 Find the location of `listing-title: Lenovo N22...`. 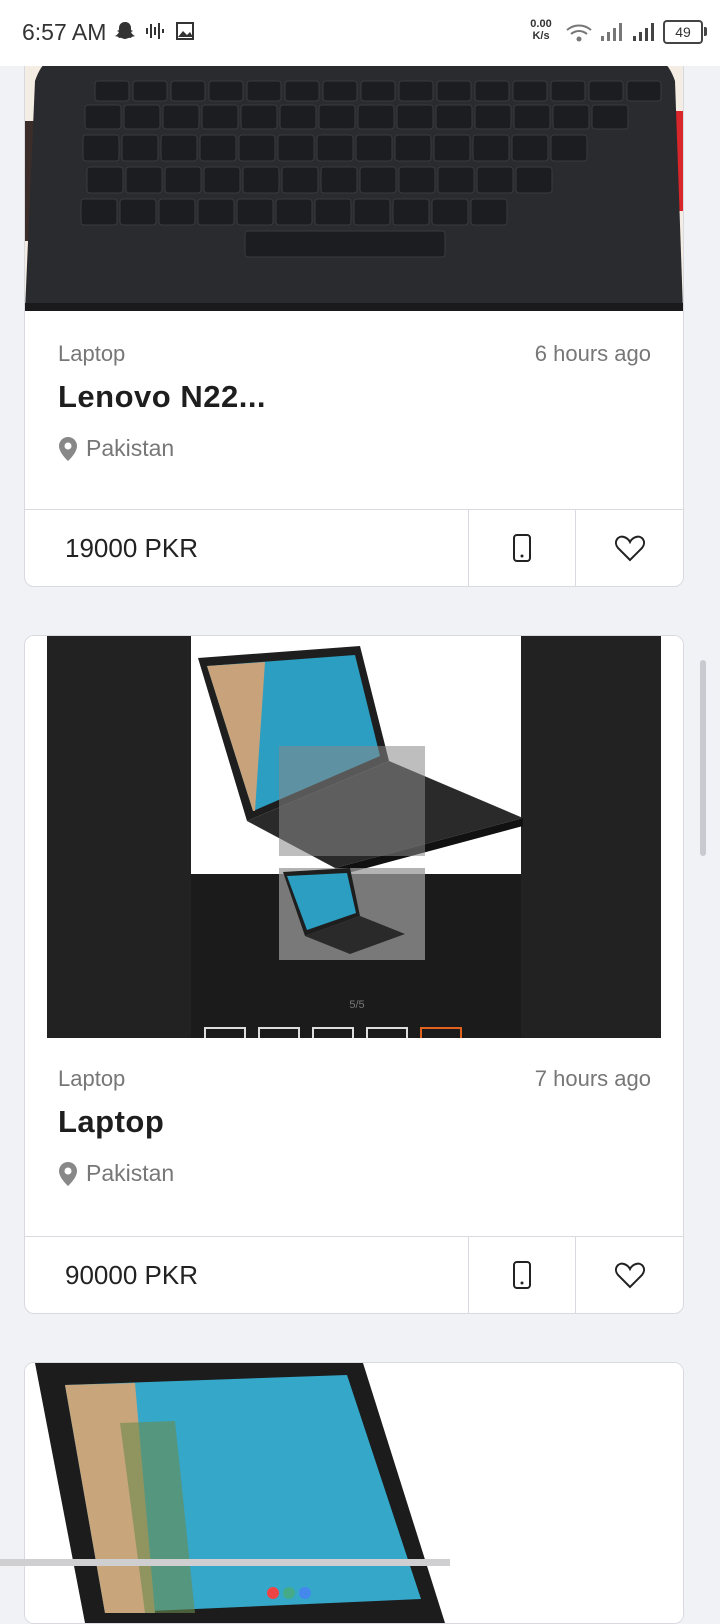

listing-title: Lenovo N22... is located at coordinates (162, 397).